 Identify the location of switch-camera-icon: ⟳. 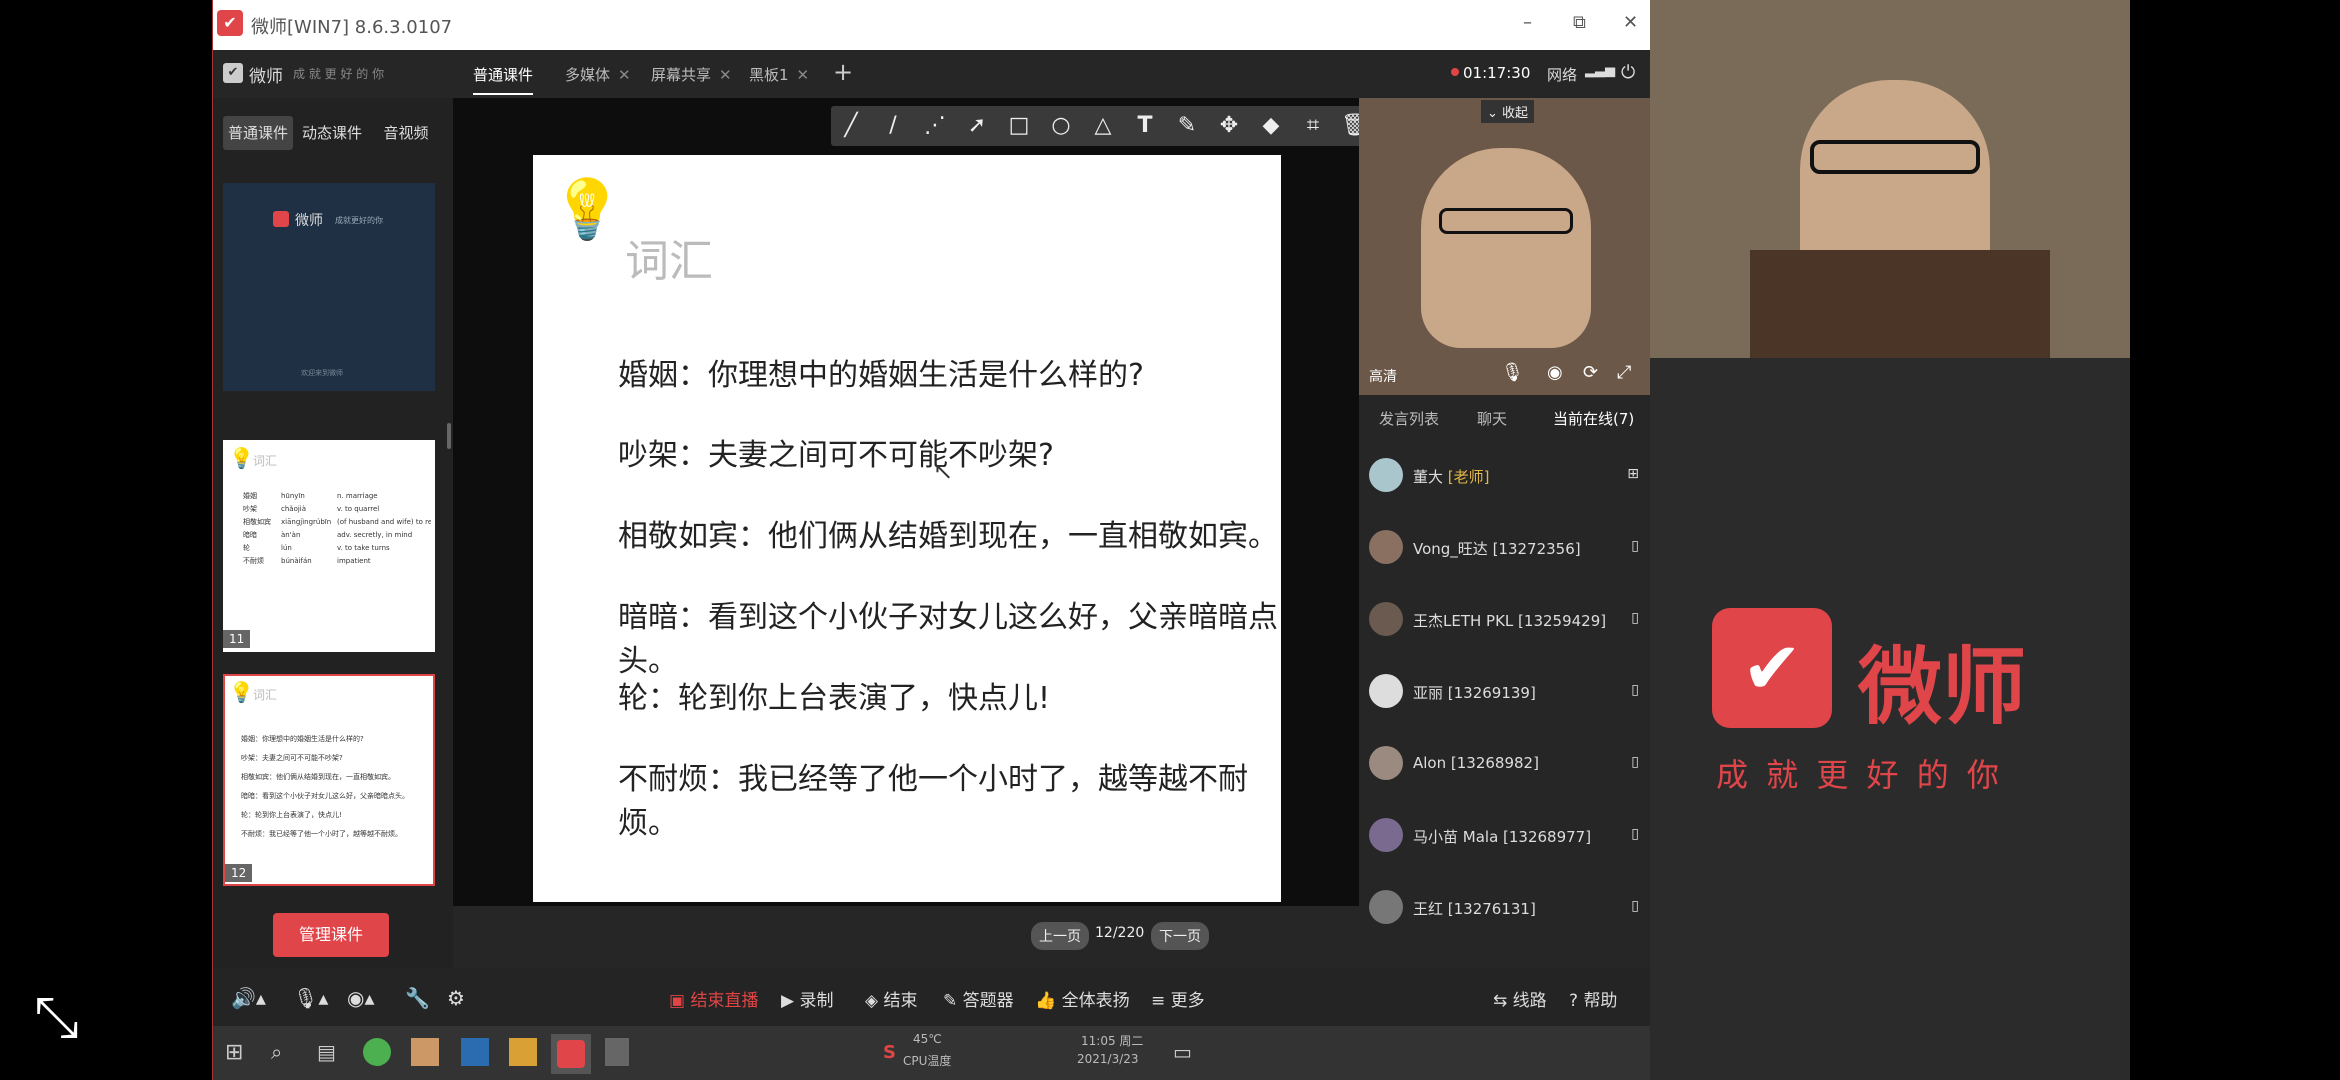
(1590, 372).